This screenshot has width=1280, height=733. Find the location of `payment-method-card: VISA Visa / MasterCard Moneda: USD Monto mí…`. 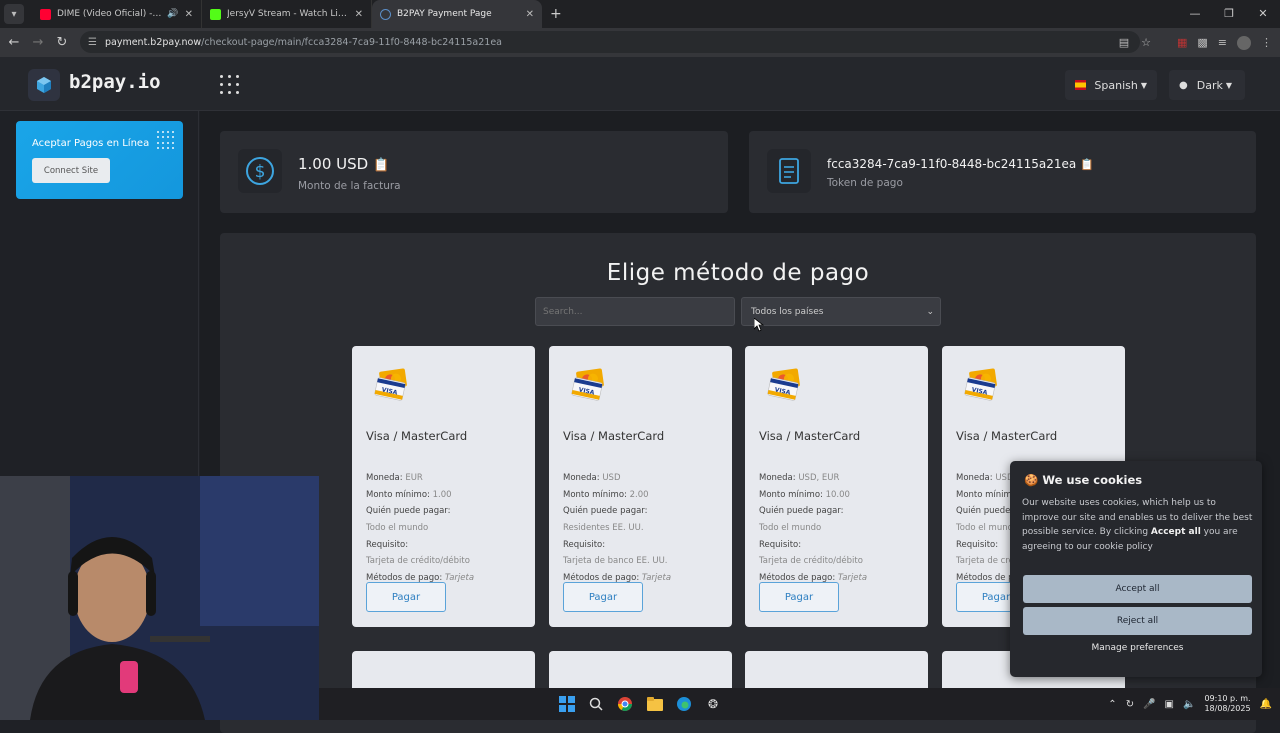

payment-method-card: VISA Visa / MasterCard Moneda: USD Monto mí… is located at coordinates (640, 486).